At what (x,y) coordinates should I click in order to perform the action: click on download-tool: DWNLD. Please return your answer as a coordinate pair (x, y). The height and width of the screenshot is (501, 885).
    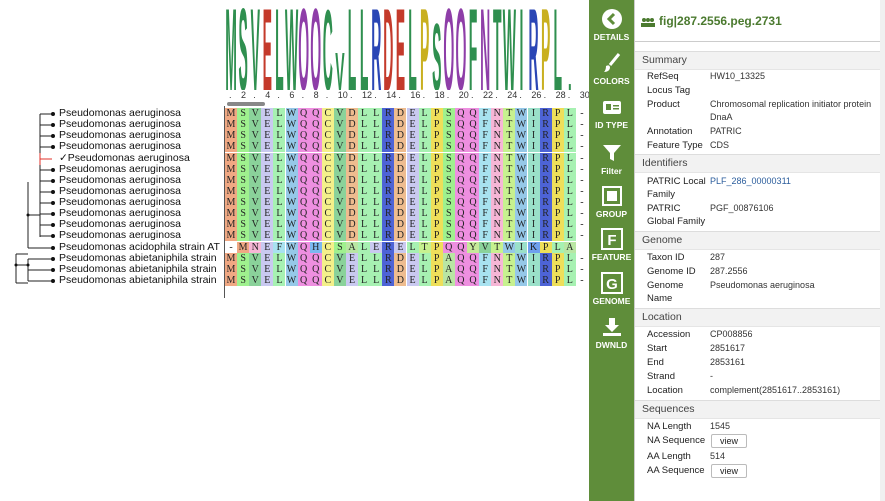
    Looking at the image, I should click on (611, 333).